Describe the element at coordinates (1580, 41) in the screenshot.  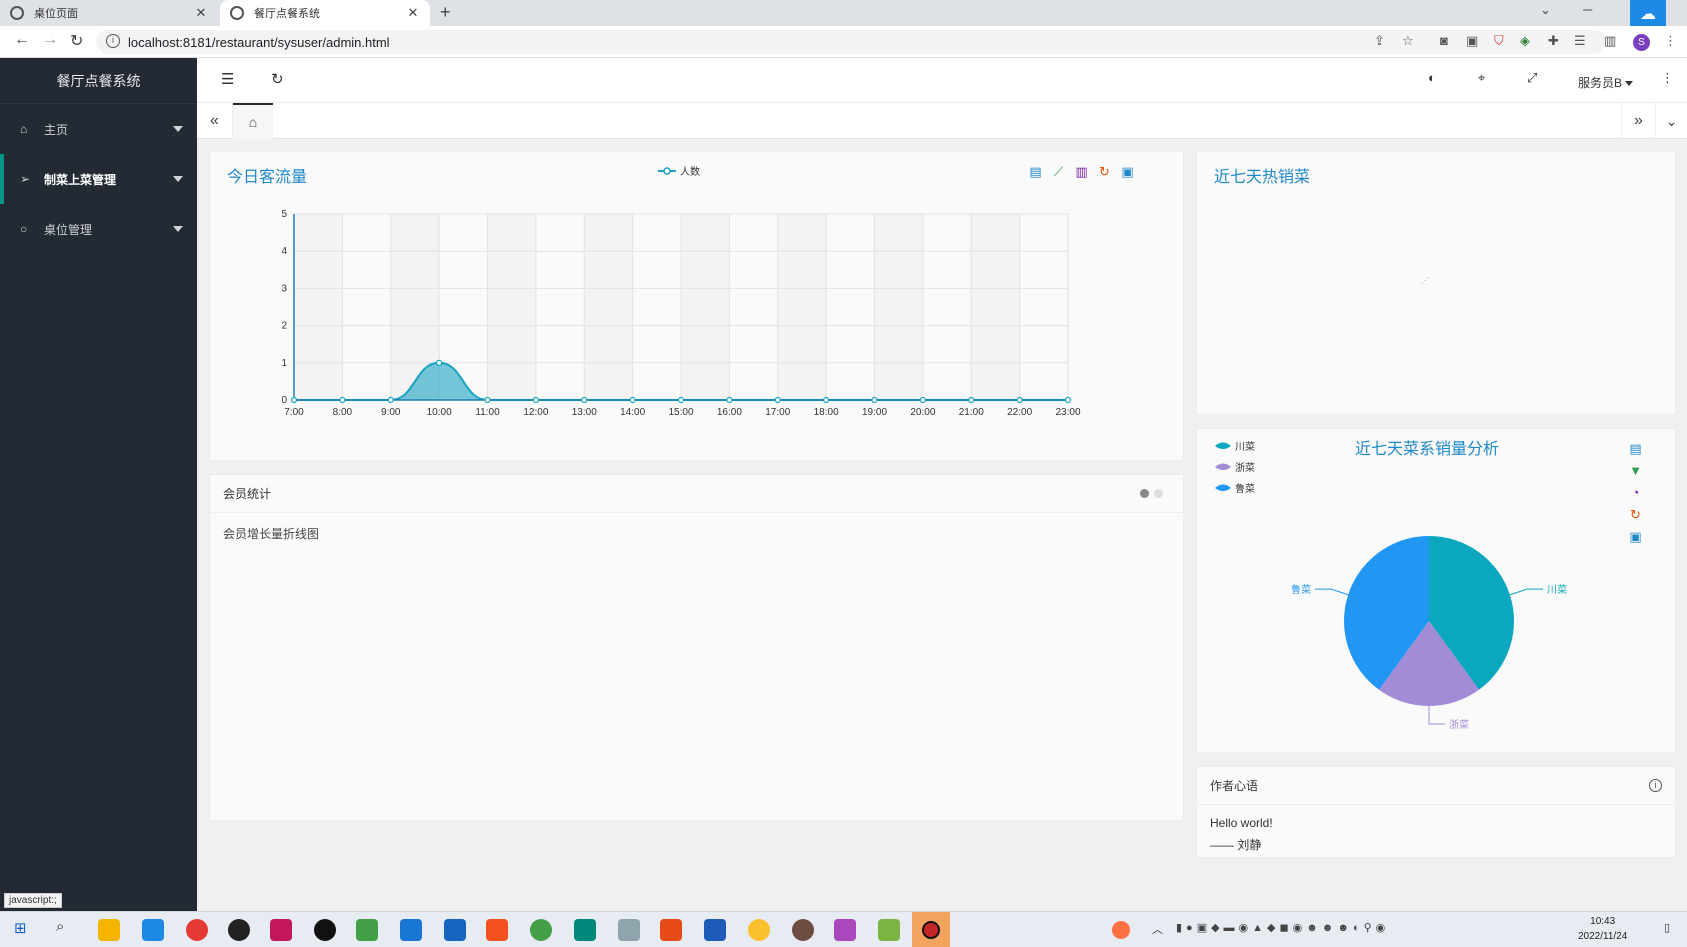
I see `reading-list-icon: ☰` at that location.